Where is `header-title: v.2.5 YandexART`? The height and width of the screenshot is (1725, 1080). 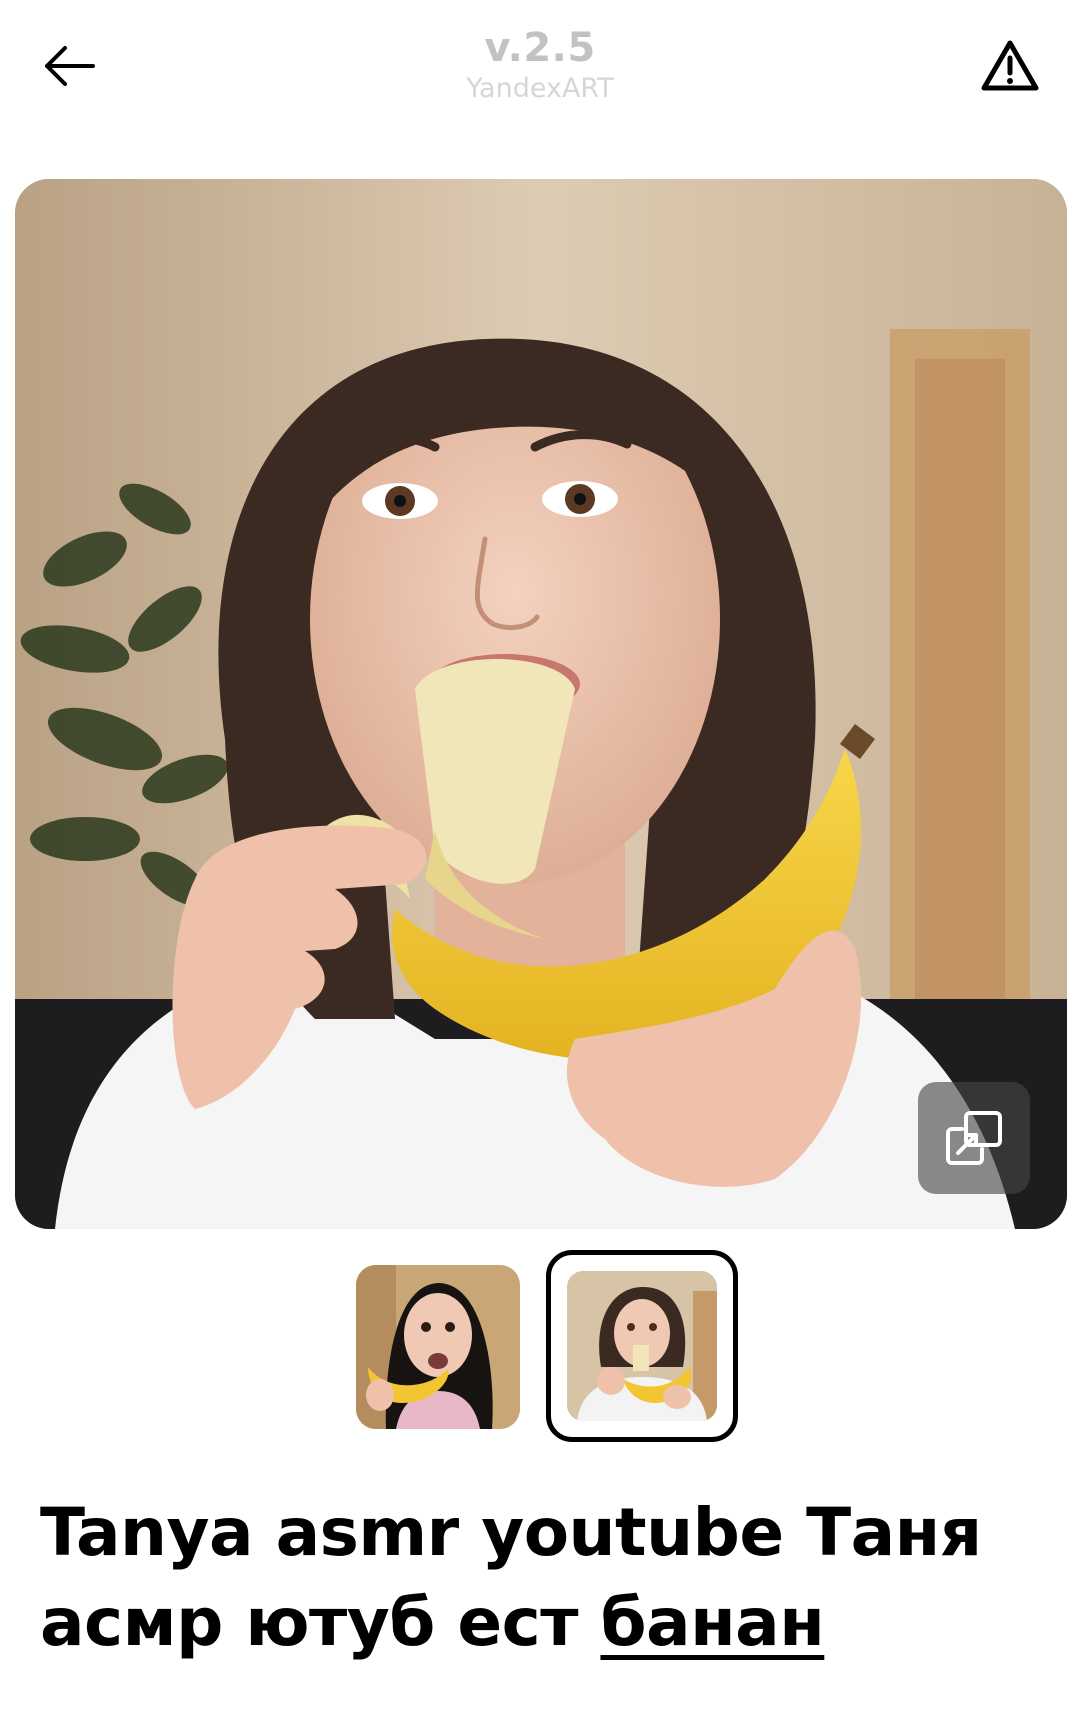 header-title: v.2.5 YandexART is located at coordinates (540, 64).